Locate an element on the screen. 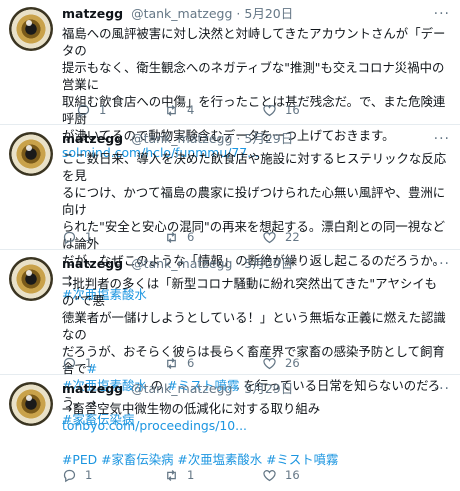  tweet-line: →批判者の多くは「新型コロナ騒動に紛れ突然出てきた"アヤシイもの"で悪 is located at coordinates (250, 292).